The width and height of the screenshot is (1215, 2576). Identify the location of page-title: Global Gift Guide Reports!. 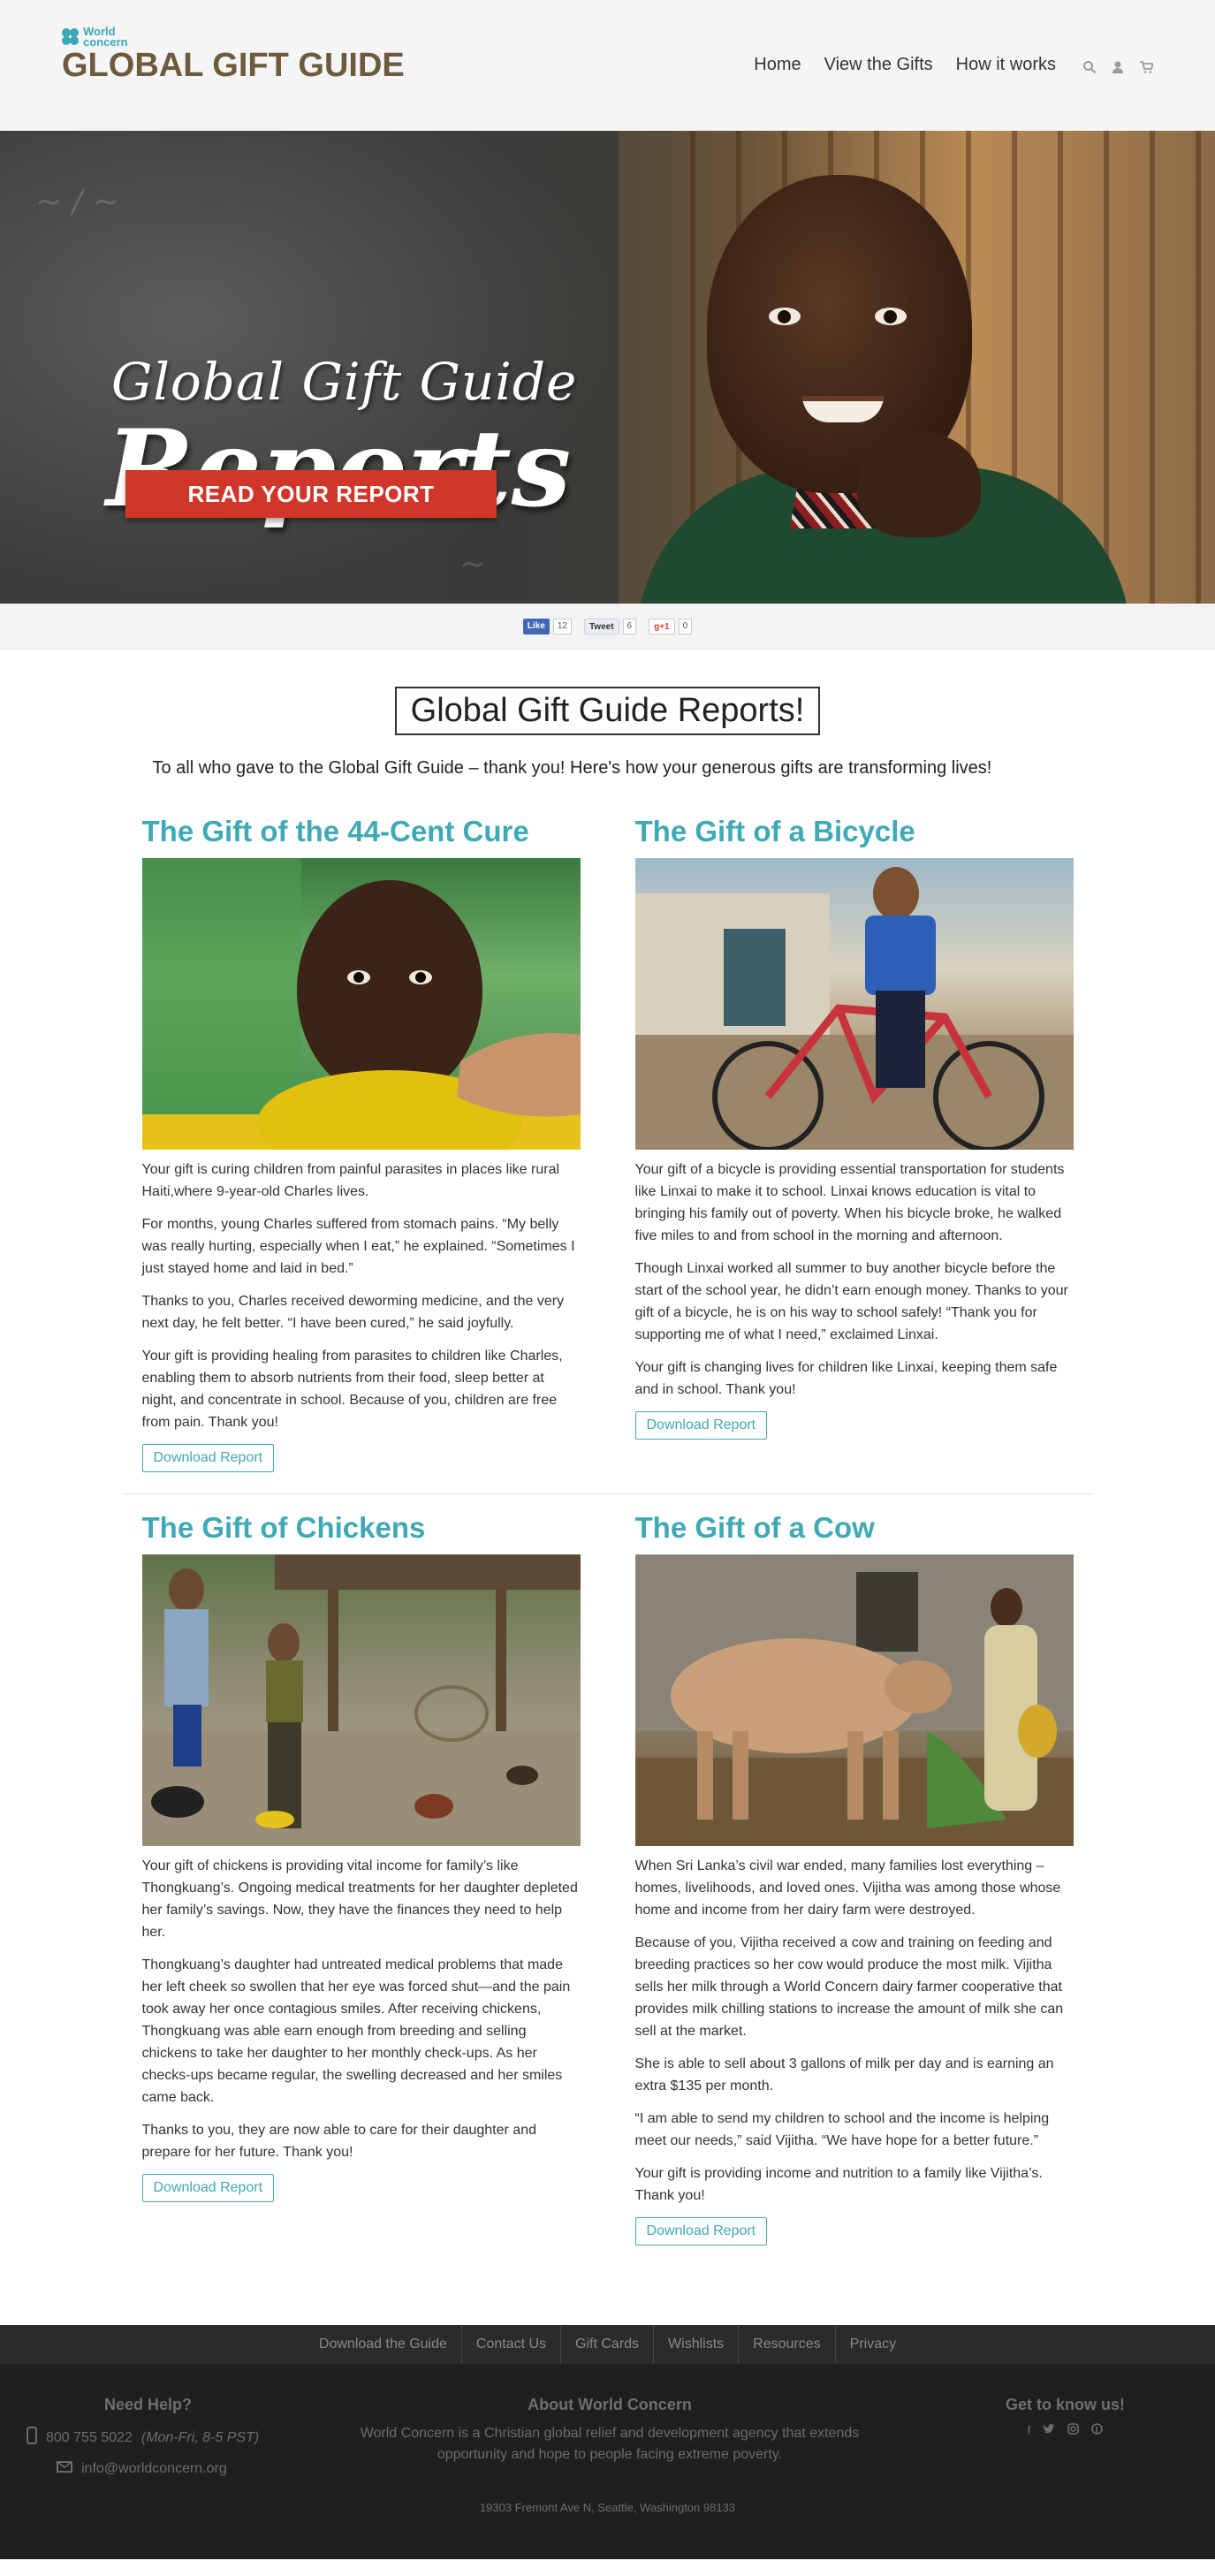
(607, 711).